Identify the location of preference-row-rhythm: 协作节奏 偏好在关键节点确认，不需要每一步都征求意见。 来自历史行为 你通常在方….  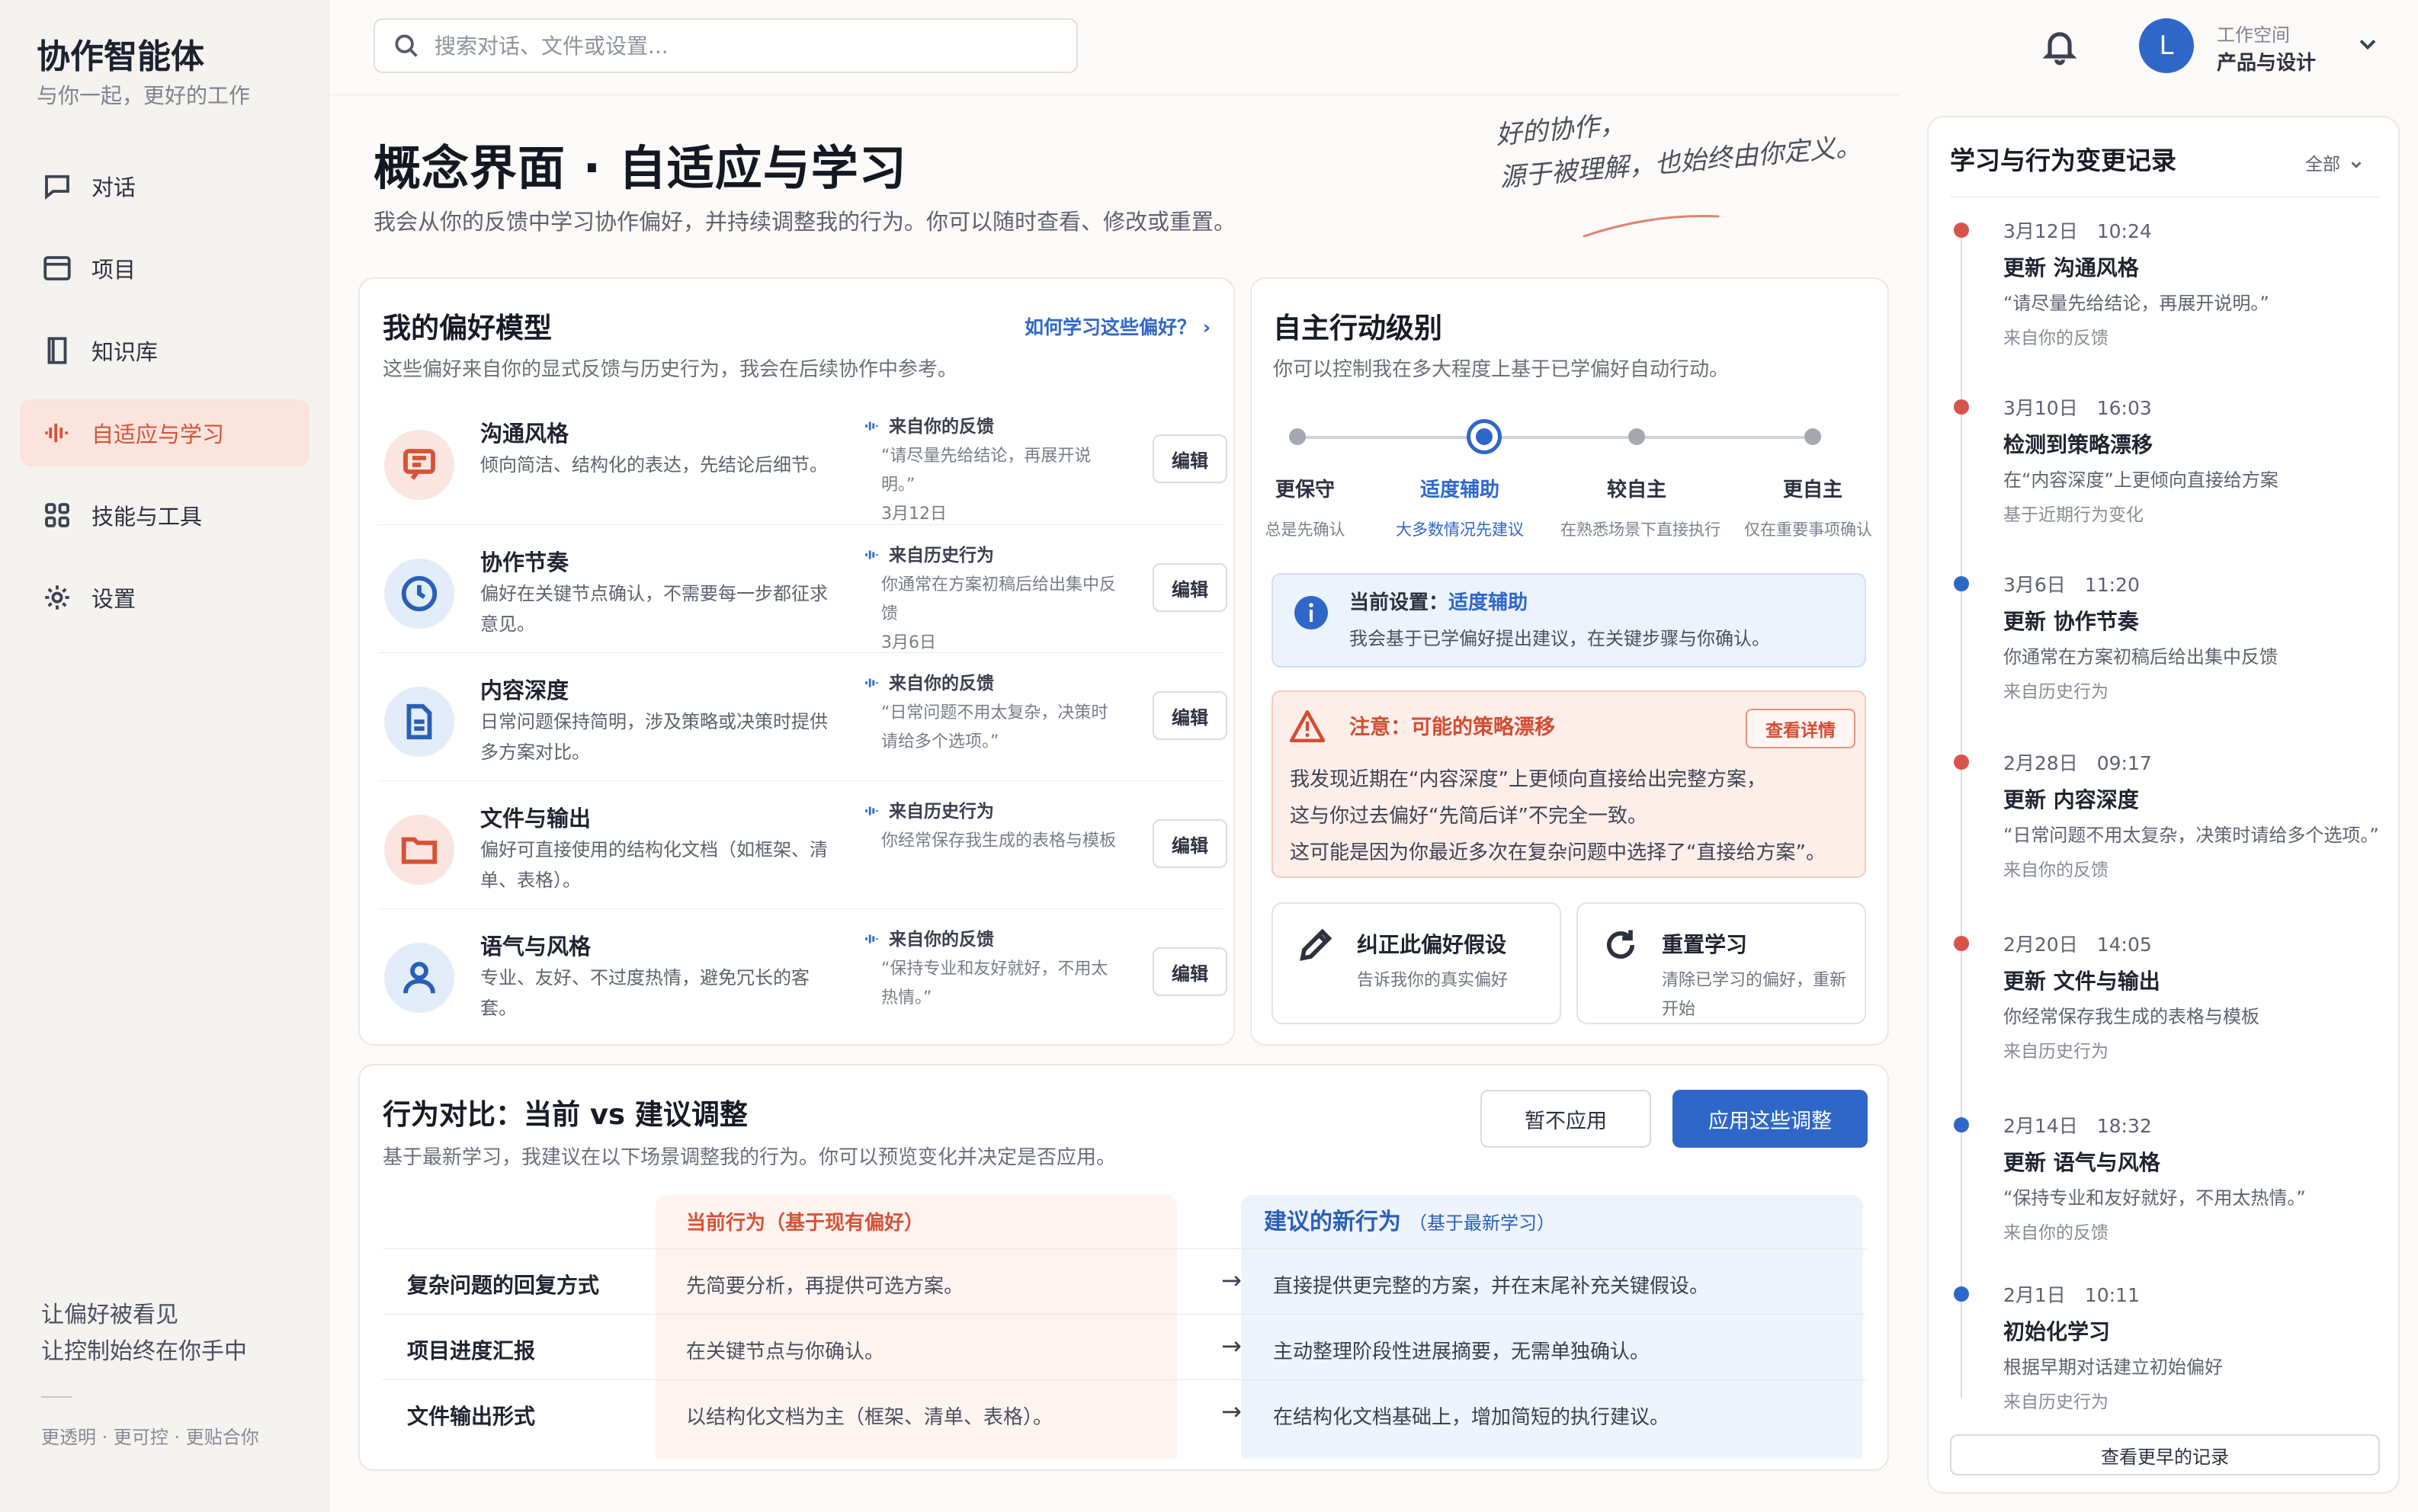
(802, 588).